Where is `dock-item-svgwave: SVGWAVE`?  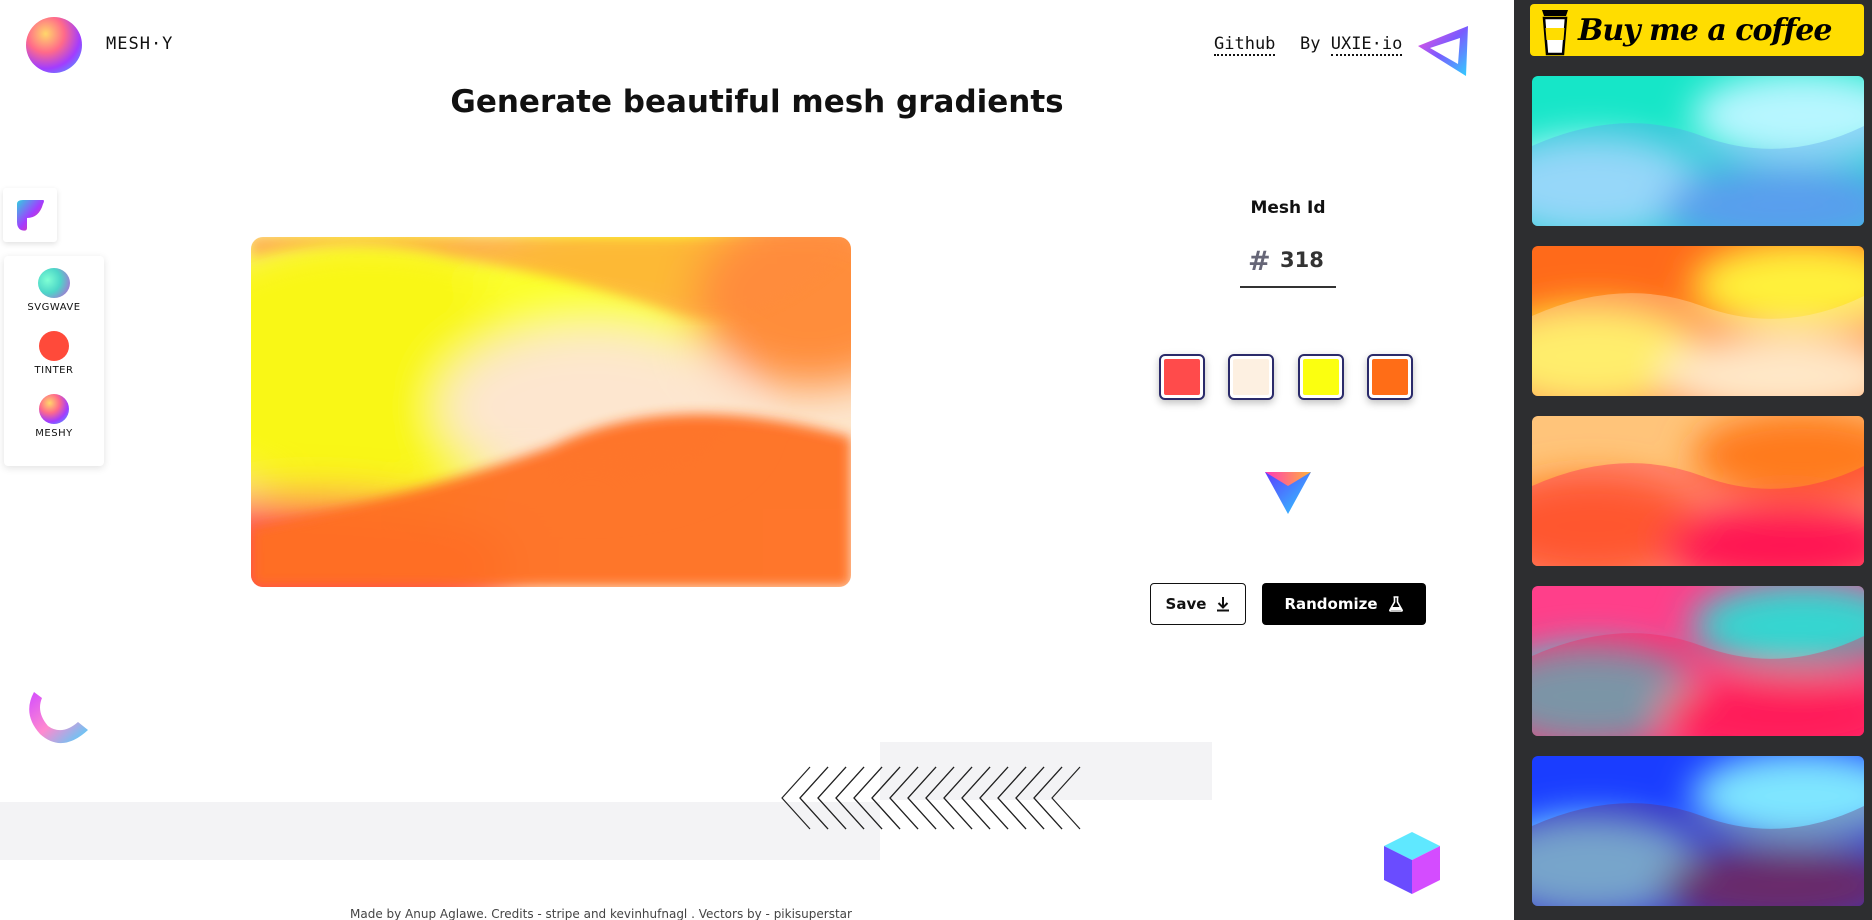 dock-item-svgwave: SVGWAVE is located at coordinates (54, 290).